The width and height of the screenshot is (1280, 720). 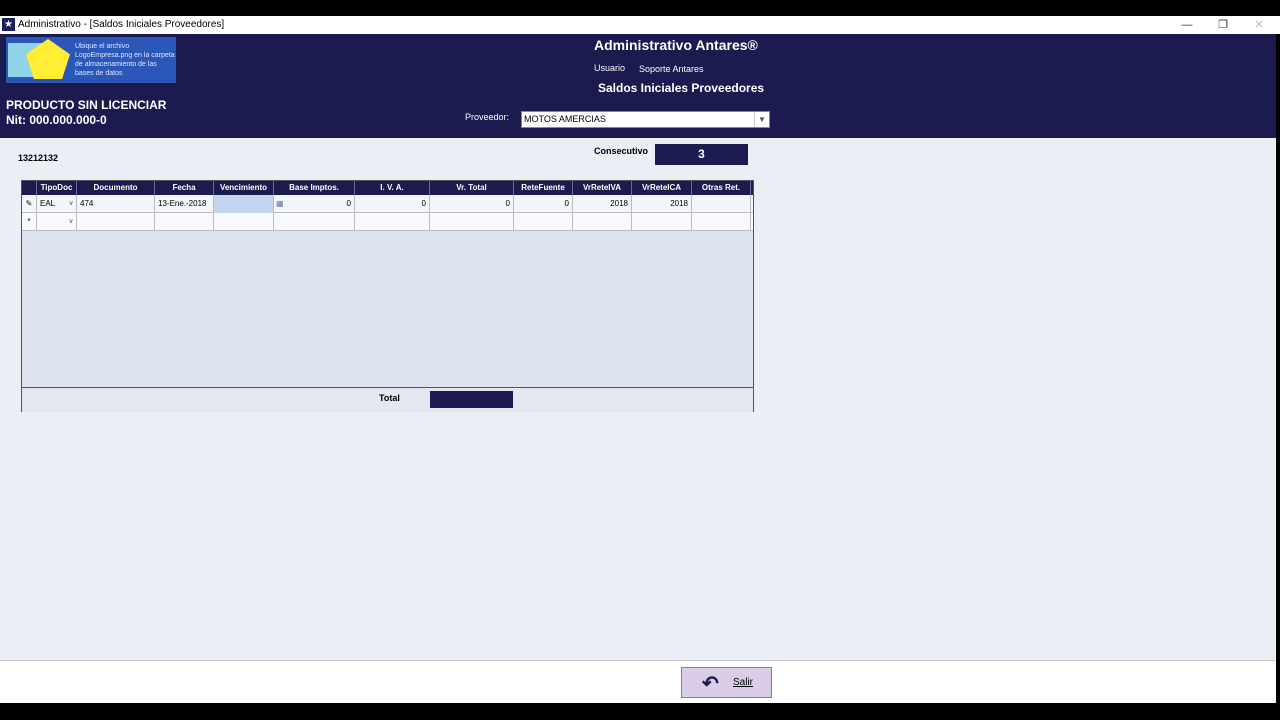 What do you see at coordinates (701, 154) in the screenshot?
I see `consecutive-value: 3` at bounding box center [701, 154].